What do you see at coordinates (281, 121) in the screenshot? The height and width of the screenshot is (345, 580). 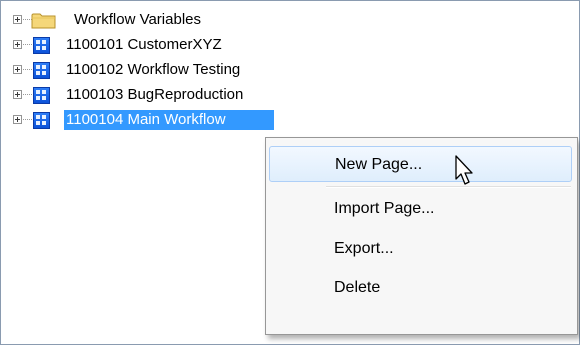 I see `tree-item-main-workflow: 1100104 Main Workflow` at bounding box center [281, 121].